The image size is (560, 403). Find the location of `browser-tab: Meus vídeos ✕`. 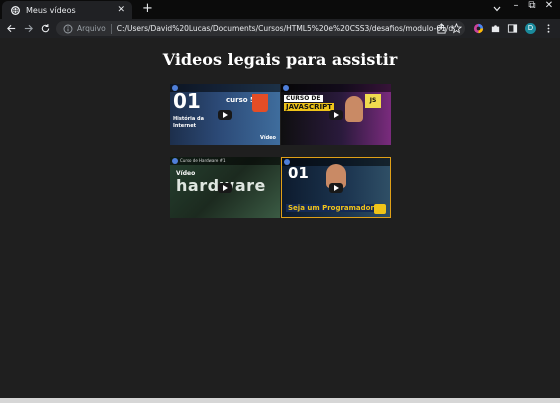

browser-tab: Meus vídeos ✕ is located at coordinates (67, 10).